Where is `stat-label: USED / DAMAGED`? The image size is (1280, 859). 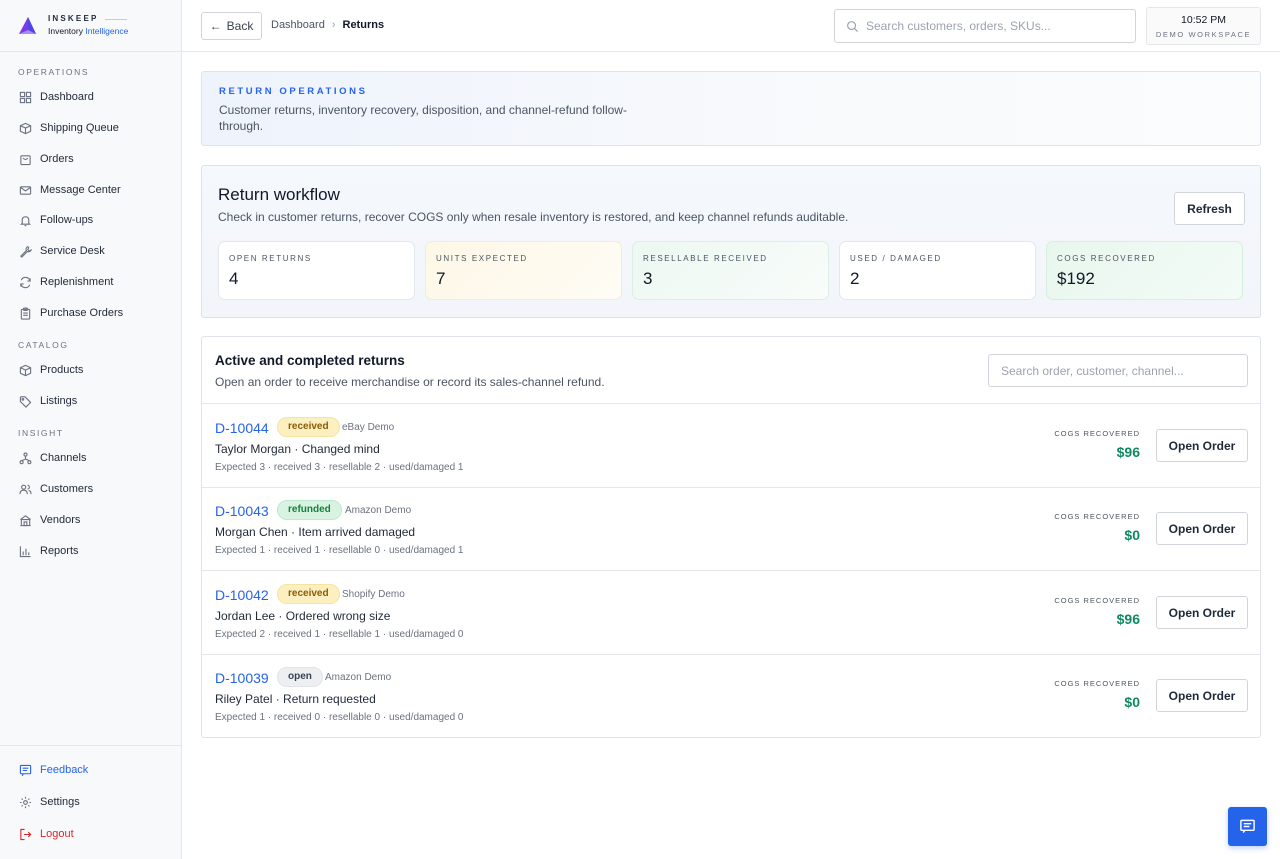
stat-label: USED / DAMAGED is located at coordinates (896, 258).